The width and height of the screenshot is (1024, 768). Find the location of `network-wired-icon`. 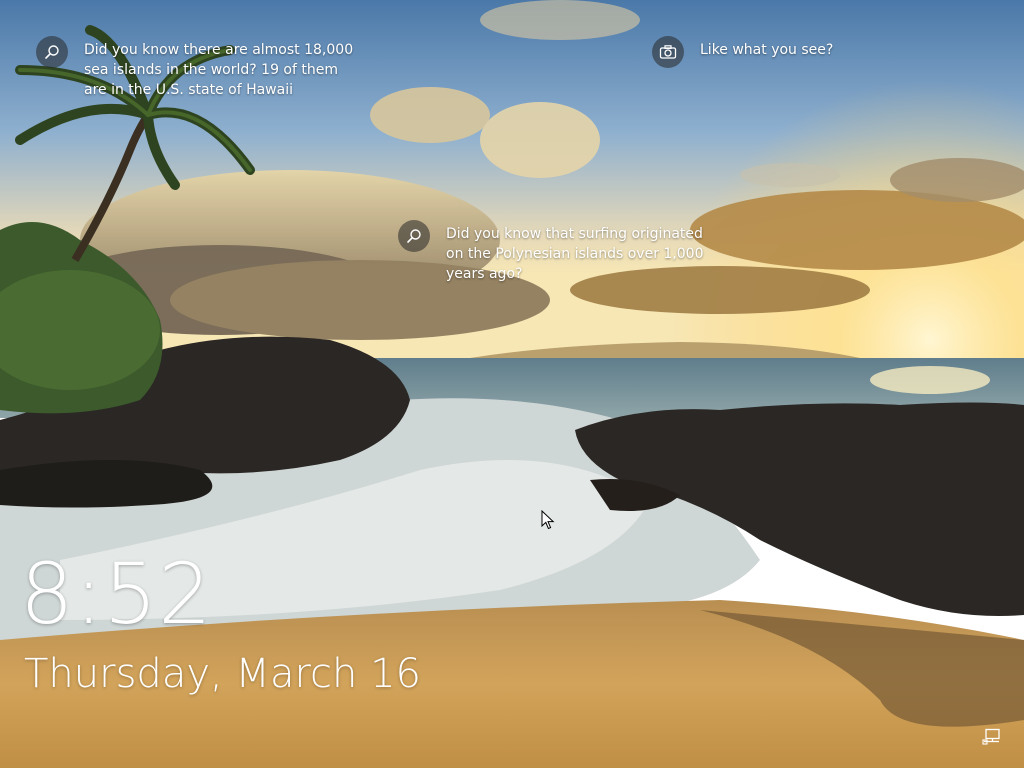

network-wired-icon is located at coordinates (992, 737).